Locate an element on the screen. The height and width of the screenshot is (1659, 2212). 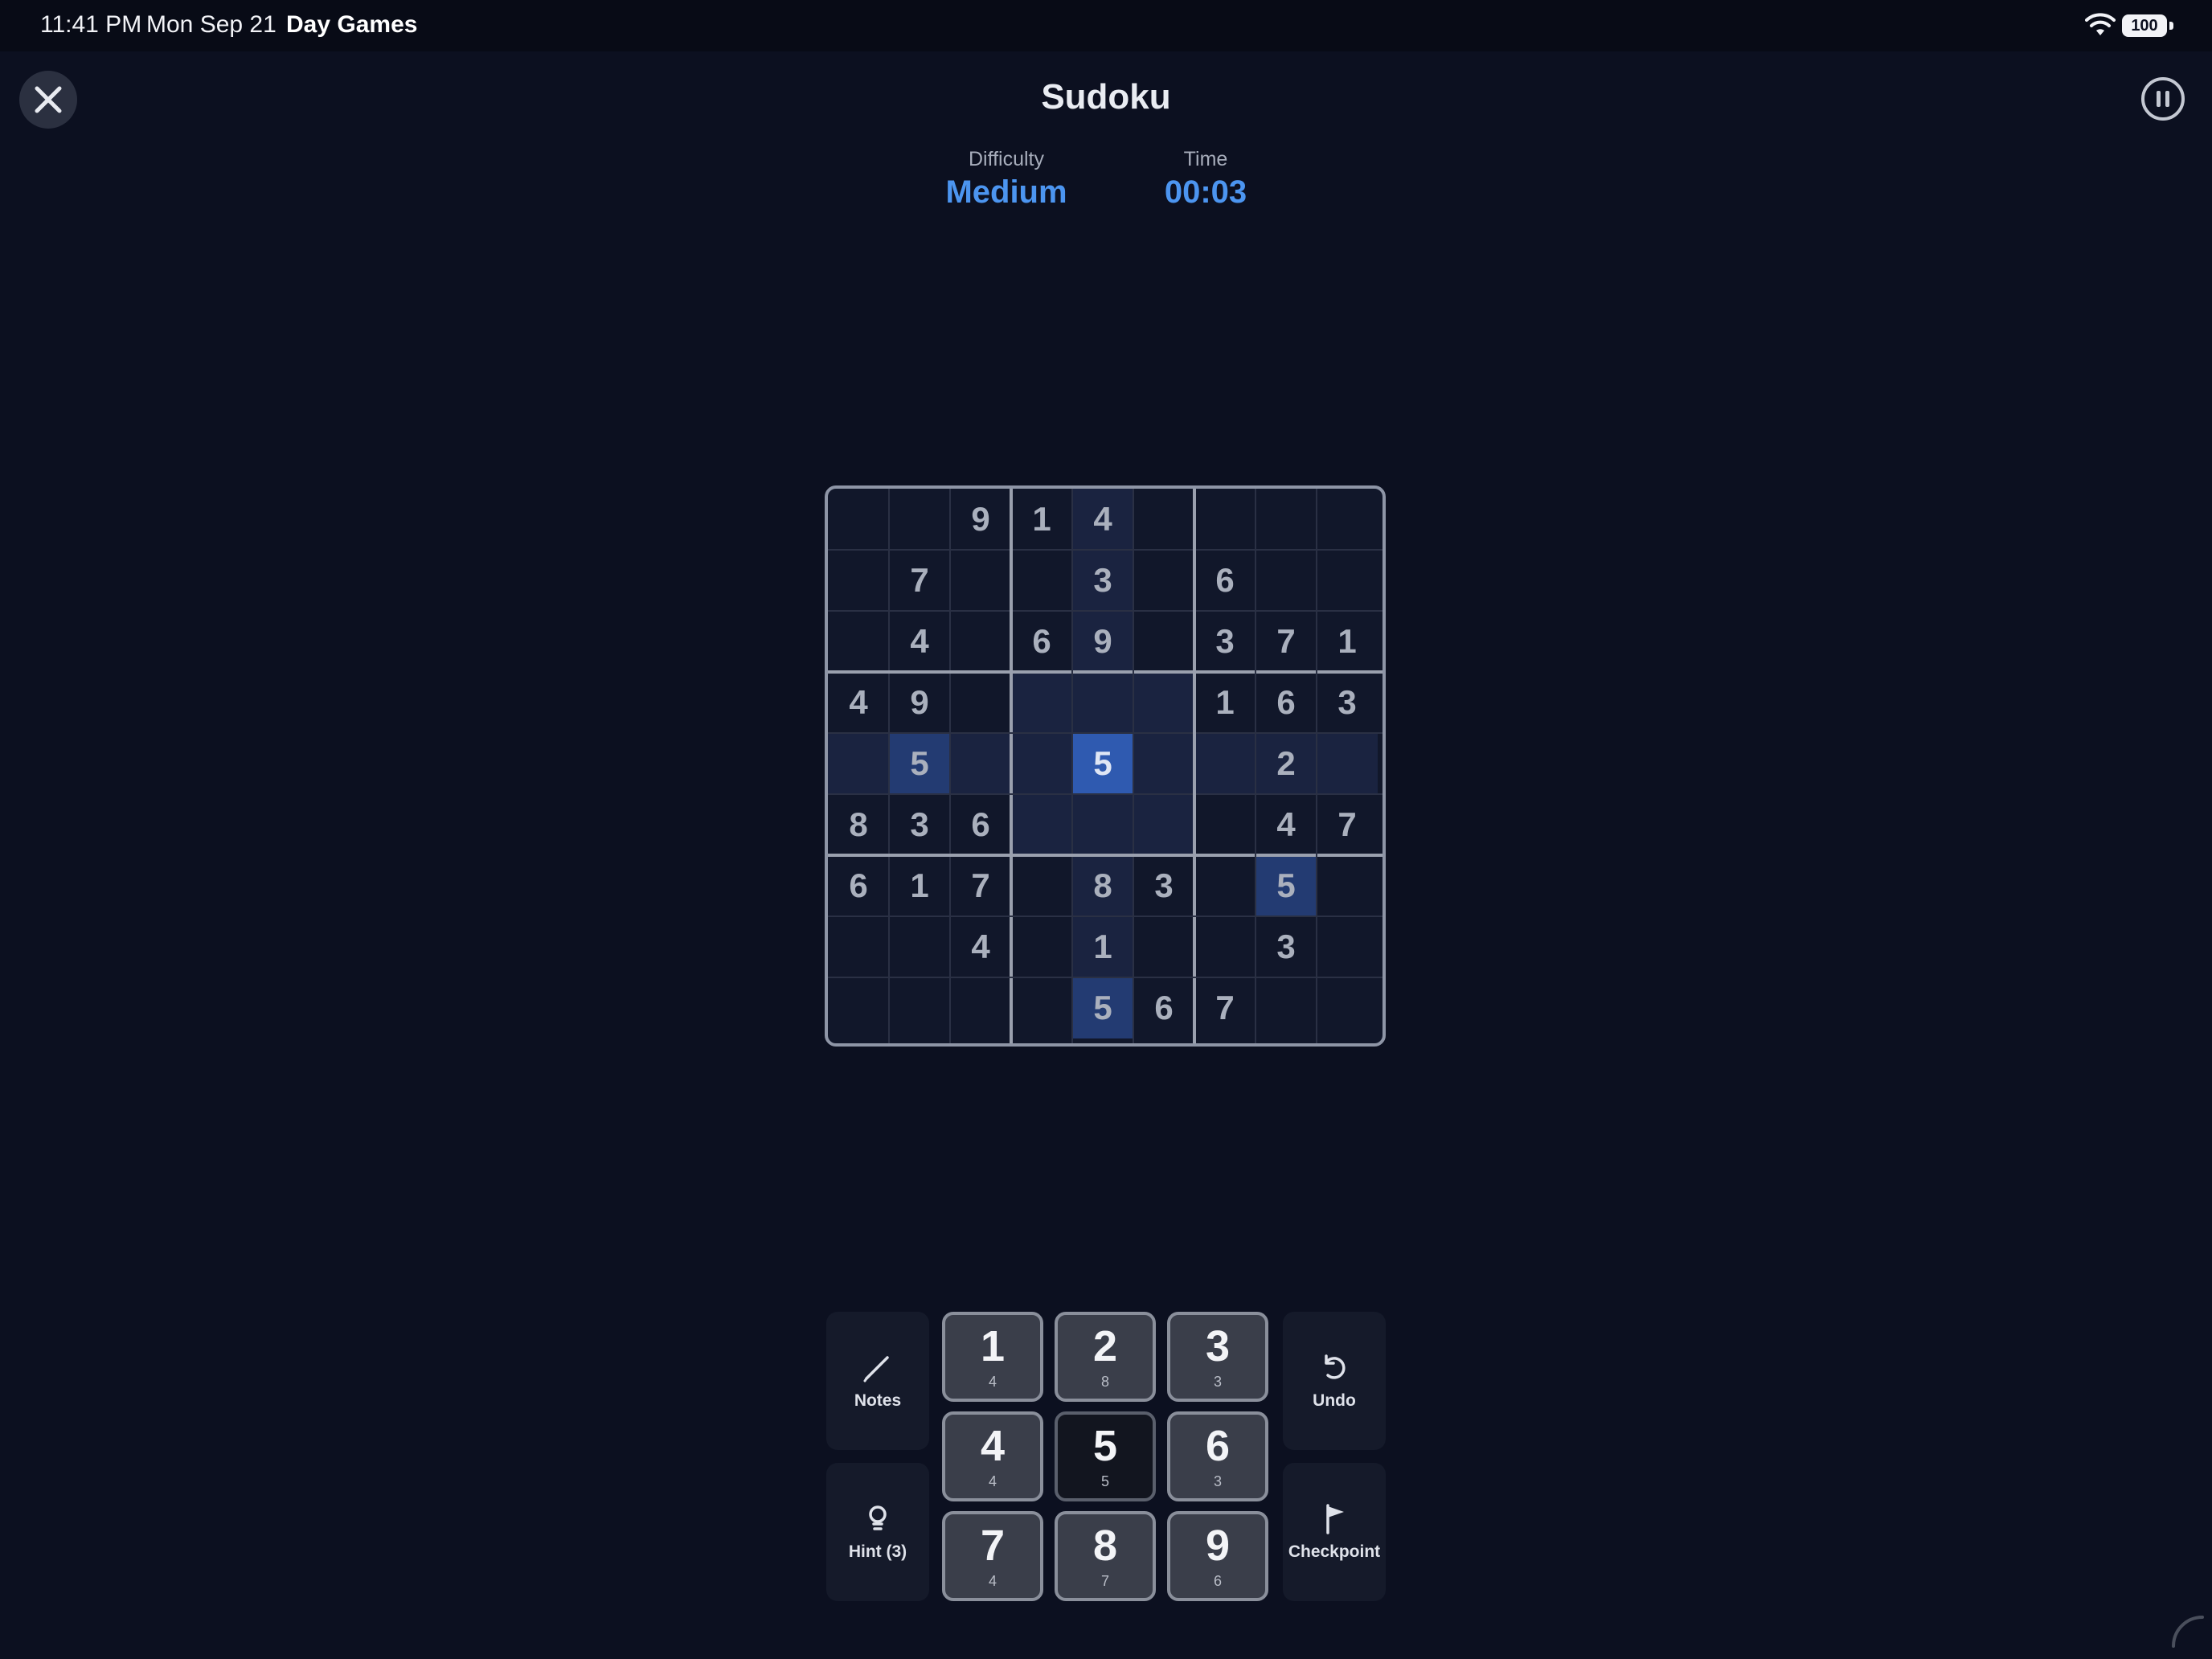
checkpoint-button: Checkpoint is located at coordinates (1334, 1532).